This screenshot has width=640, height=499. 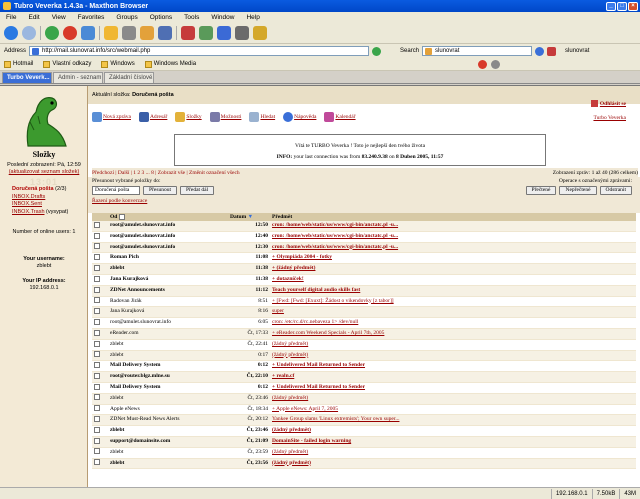 I want to click on close-button: ×, so click(x=633, y=6).